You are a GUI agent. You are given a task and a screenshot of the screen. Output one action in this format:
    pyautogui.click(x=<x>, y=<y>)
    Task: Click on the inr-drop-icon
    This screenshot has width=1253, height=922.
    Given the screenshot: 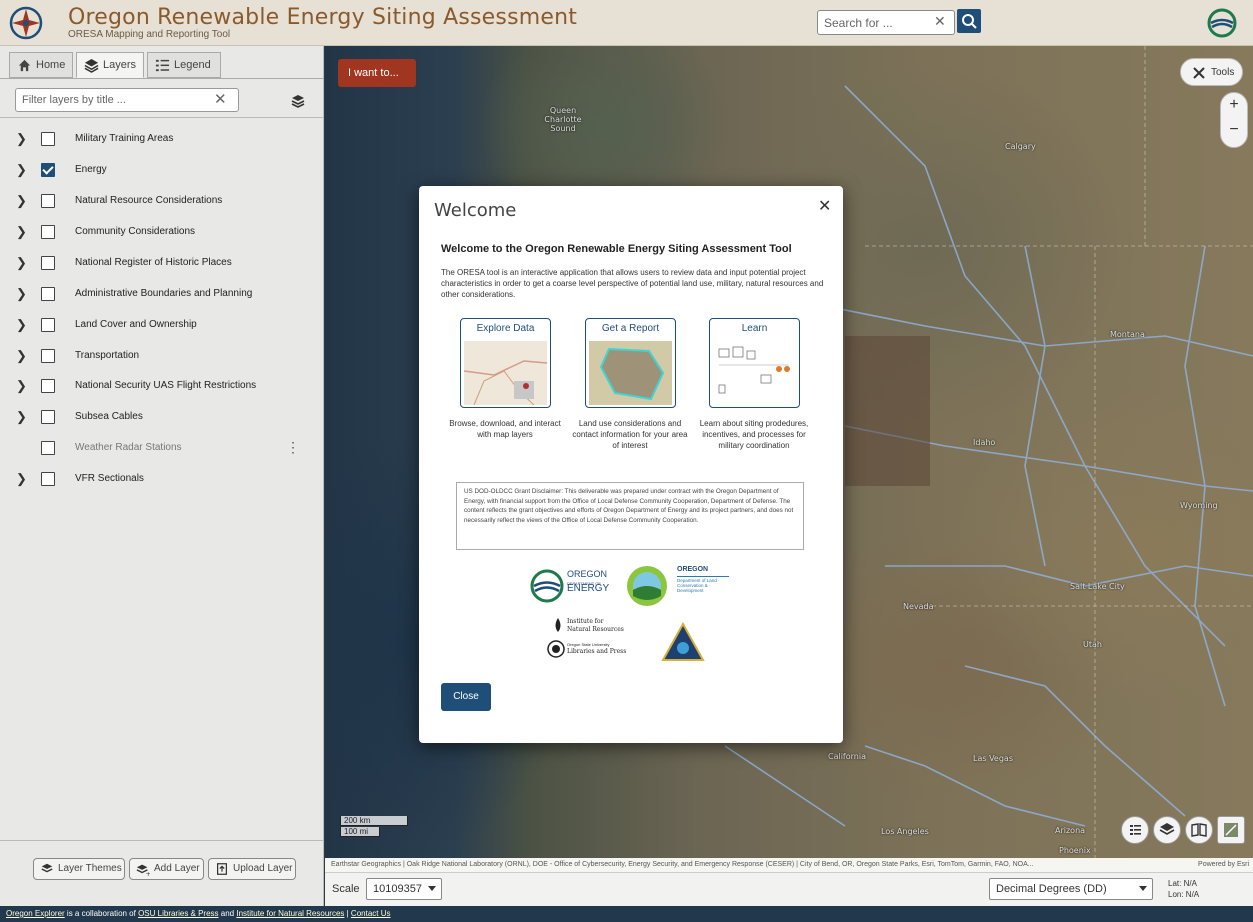 What is the action you would take?
    pyautogui.click(x=558, y=625)
    